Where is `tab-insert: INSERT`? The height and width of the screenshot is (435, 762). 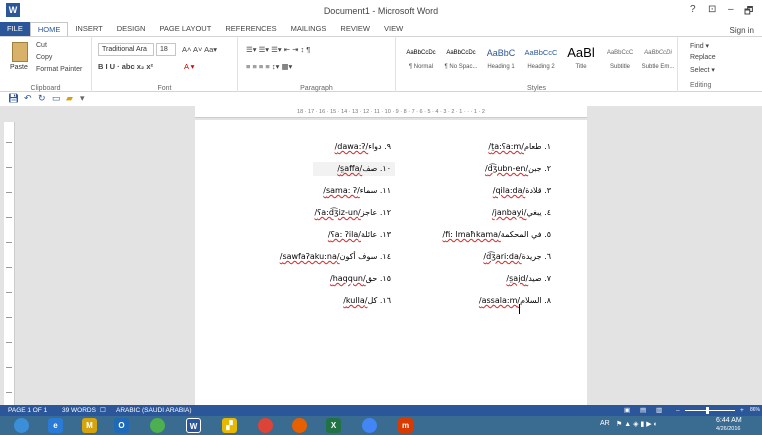
tab-insert: INSERT is located at coordinates (88, 29).